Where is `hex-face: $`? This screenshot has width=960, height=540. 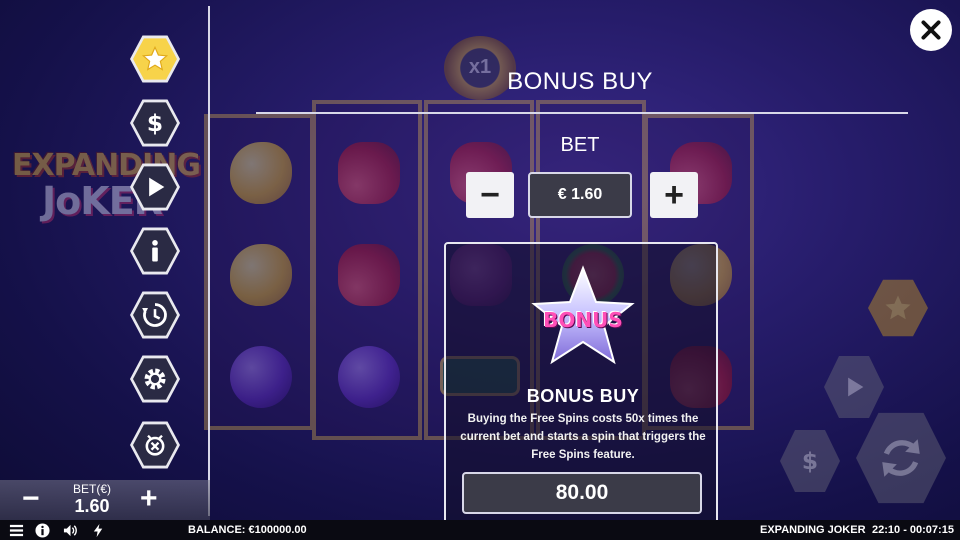
hex-face: $ is located at coordinates (155, 123).